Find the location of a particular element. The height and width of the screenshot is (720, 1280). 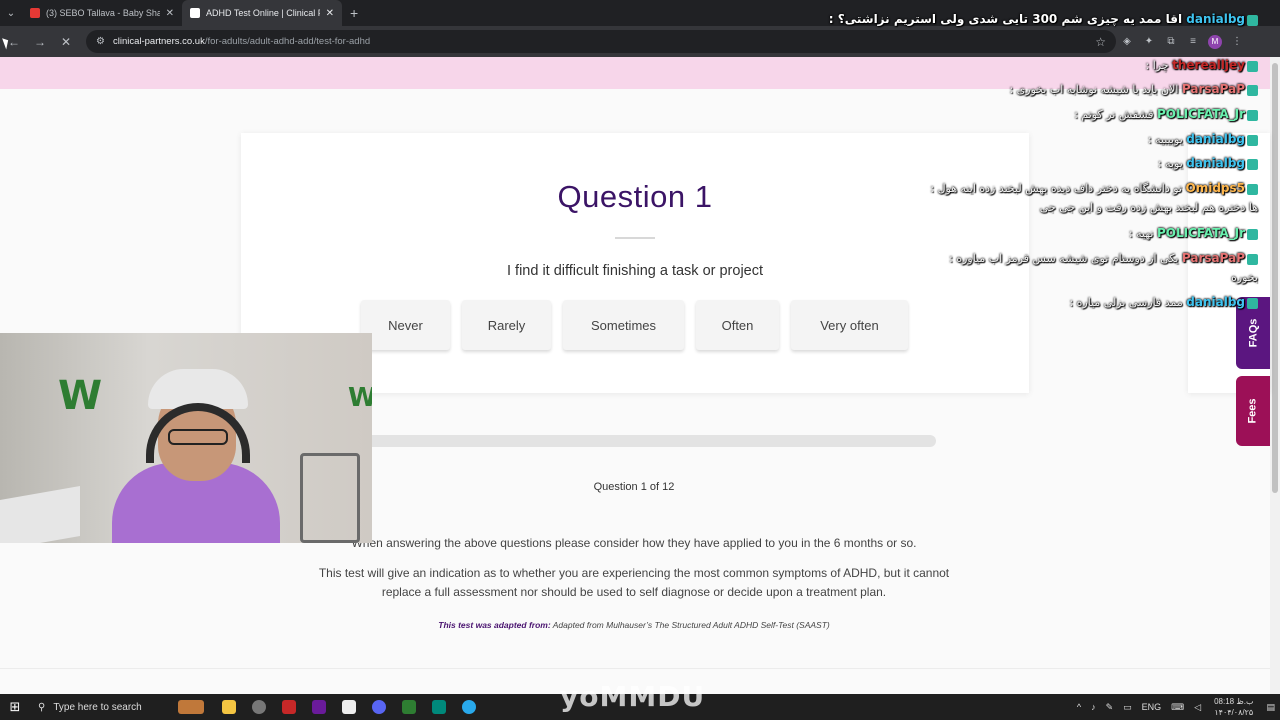

system-clock: 08:18 ب.ظ ۱۴۰۴/۰۸/۲۵ is located at coordinates (1233, 707).